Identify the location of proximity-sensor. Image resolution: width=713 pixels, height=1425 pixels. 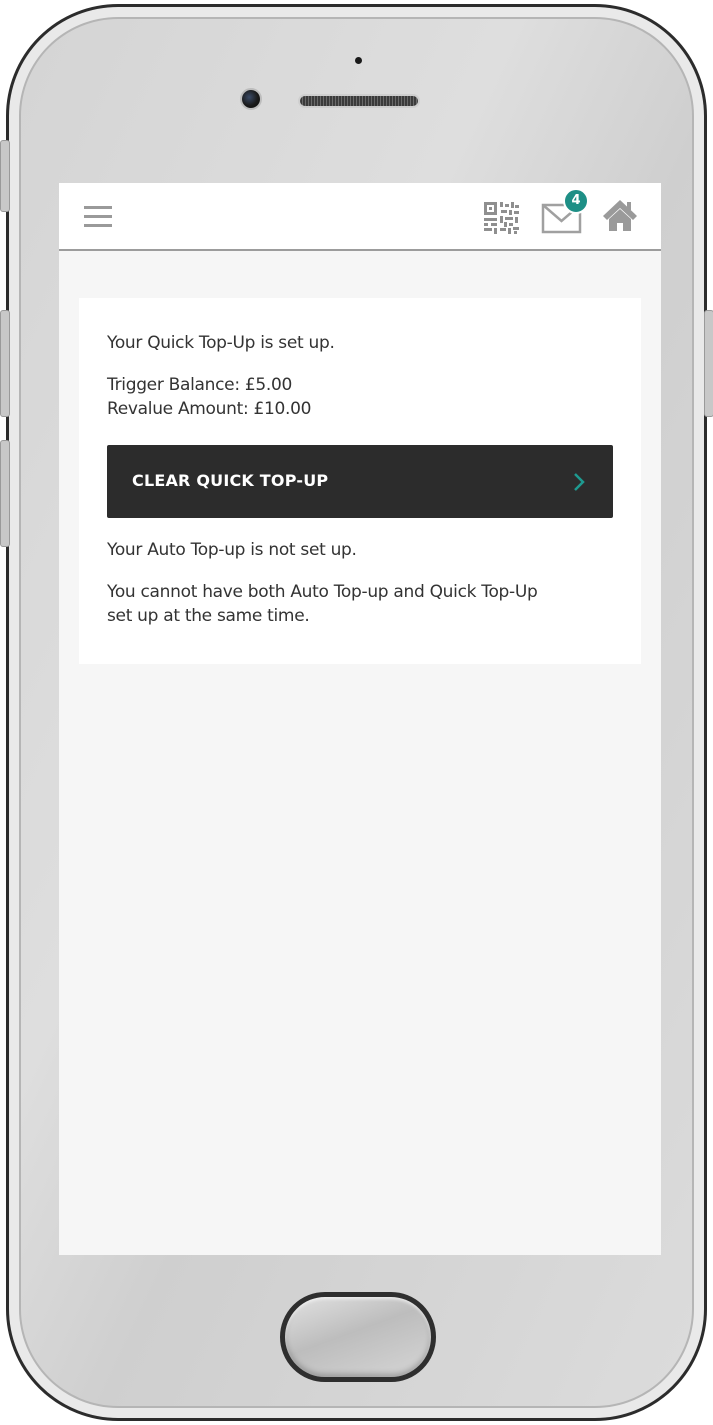
(358, 60).